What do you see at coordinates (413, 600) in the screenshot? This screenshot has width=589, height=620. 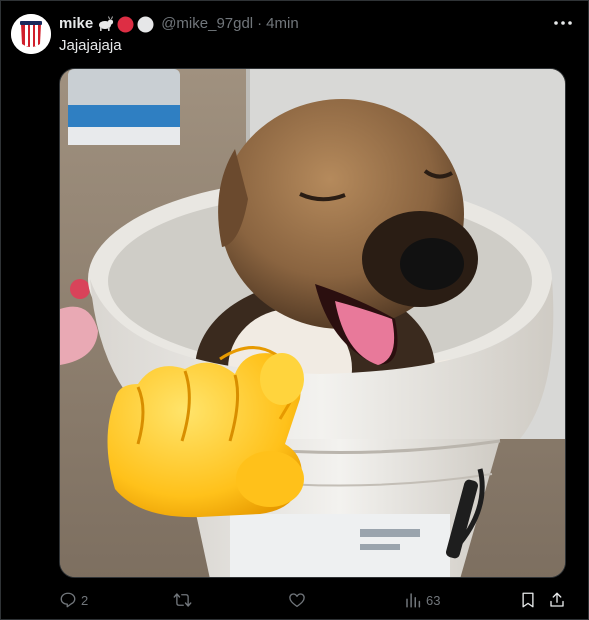 I see `views-chart-icon` at bounding box center [413, 600].